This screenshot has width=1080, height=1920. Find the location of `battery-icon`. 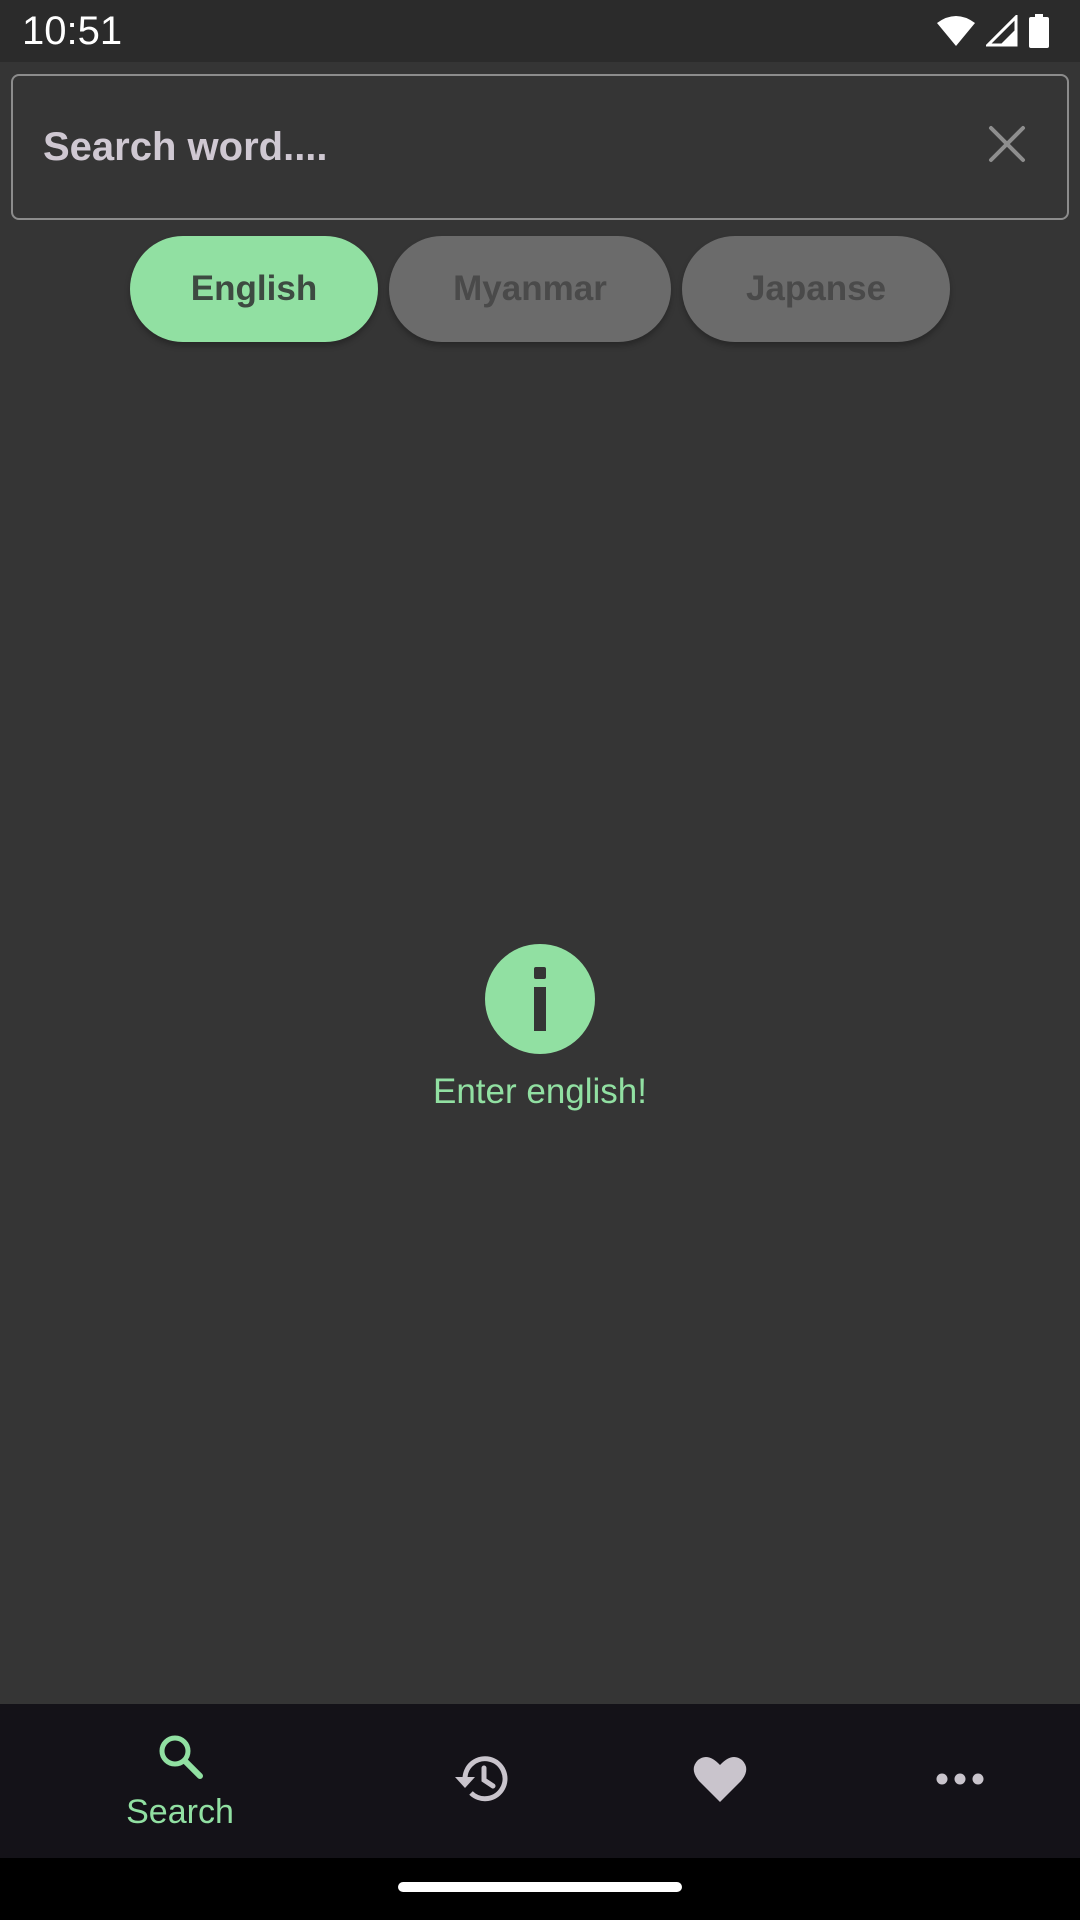

battery-icon is located at coordinates (1039, 31).